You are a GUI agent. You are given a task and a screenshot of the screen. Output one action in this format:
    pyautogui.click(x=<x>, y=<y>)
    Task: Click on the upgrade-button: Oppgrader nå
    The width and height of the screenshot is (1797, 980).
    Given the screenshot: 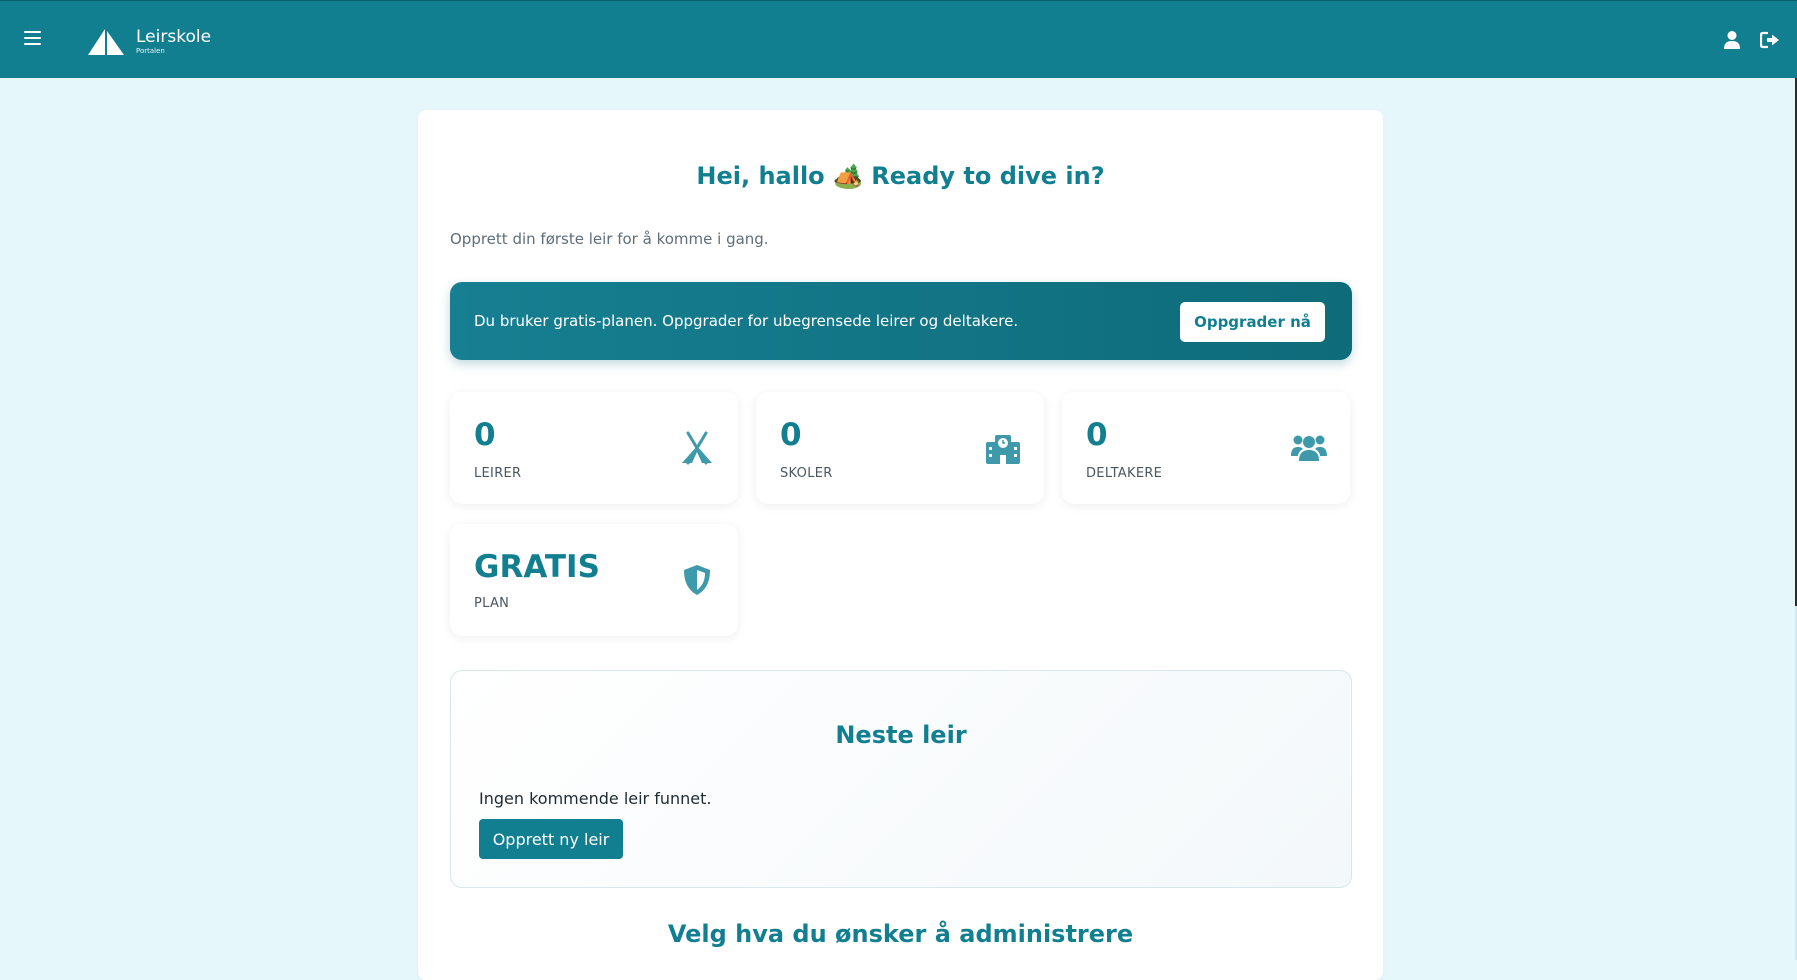 What is the action you would take?
    pyautogui.click(x=1252, y=322)
    